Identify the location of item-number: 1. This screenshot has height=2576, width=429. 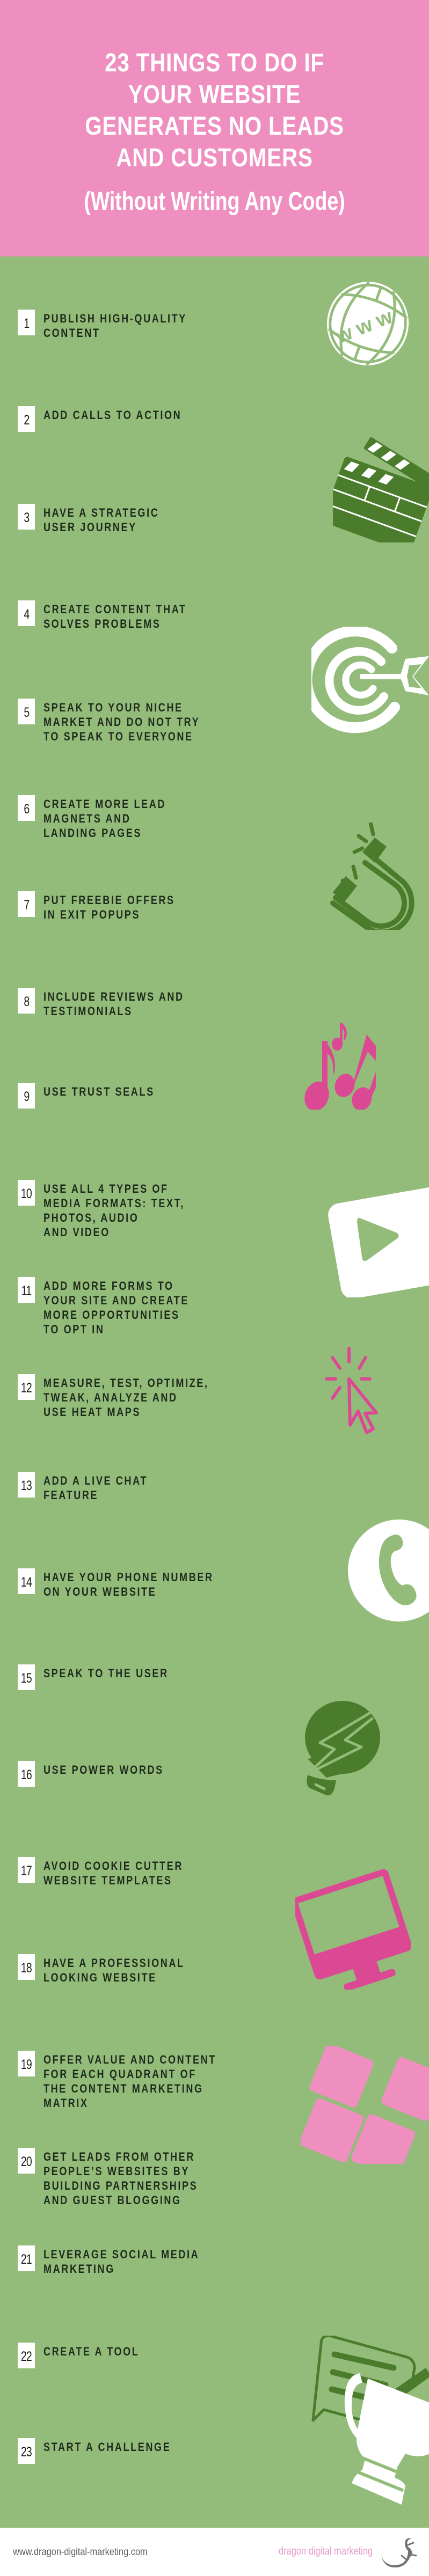
(26, 323).